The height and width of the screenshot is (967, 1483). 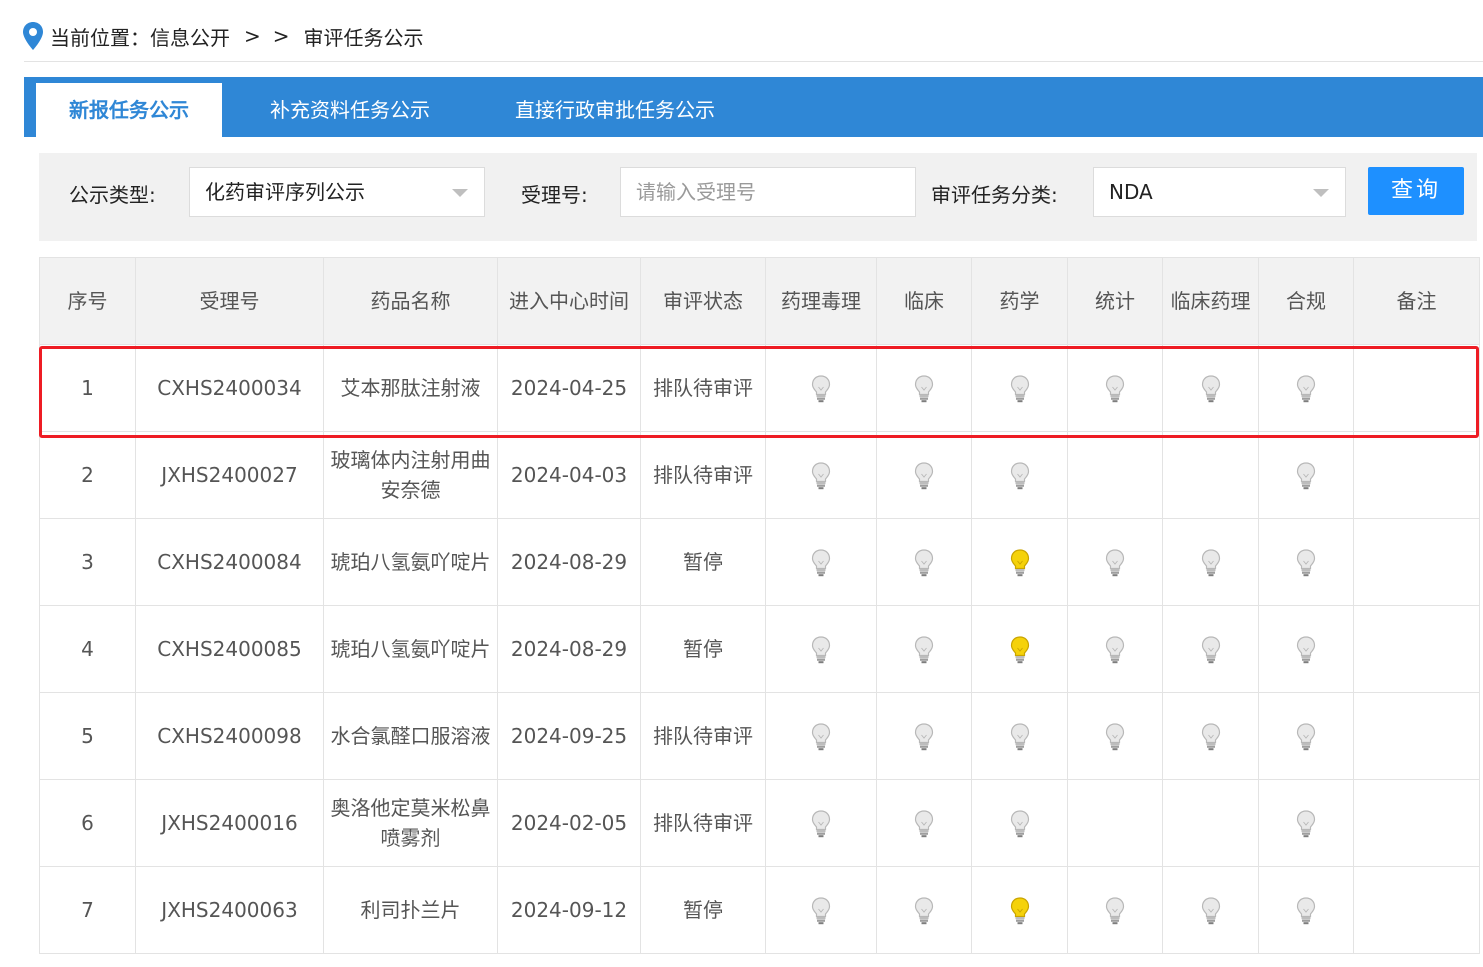 What do you see at coordinates (1131, 192) in the screenshot?
I see `category-select-value: NDA` at bounding box center [1131, 192].